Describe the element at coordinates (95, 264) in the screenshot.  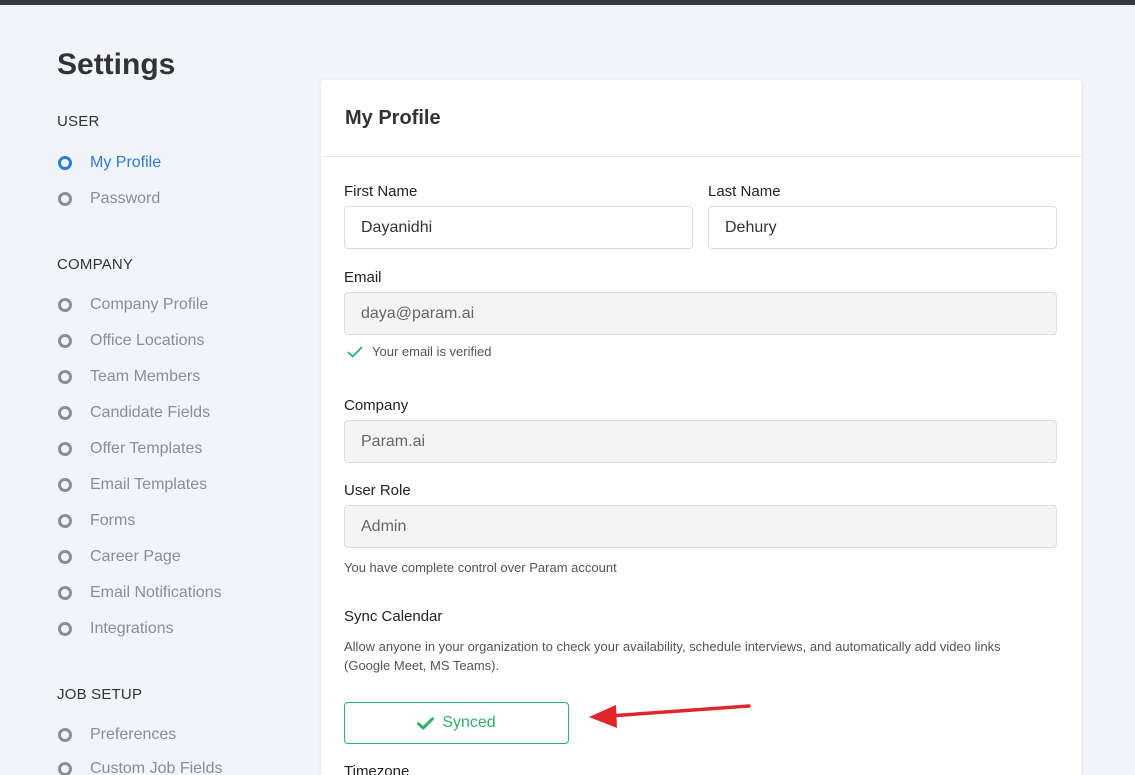
I see `sidebar-heading-company: COMPANY` at that location.